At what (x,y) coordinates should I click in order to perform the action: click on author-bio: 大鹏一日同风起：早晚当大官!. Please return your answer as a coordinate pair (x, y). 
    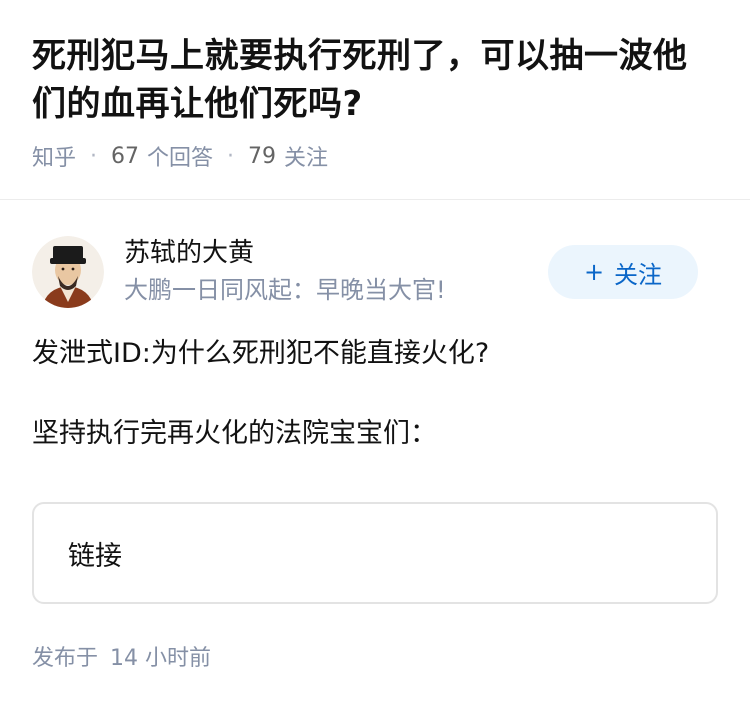
    Looking at the image, I should click on (285, 290).